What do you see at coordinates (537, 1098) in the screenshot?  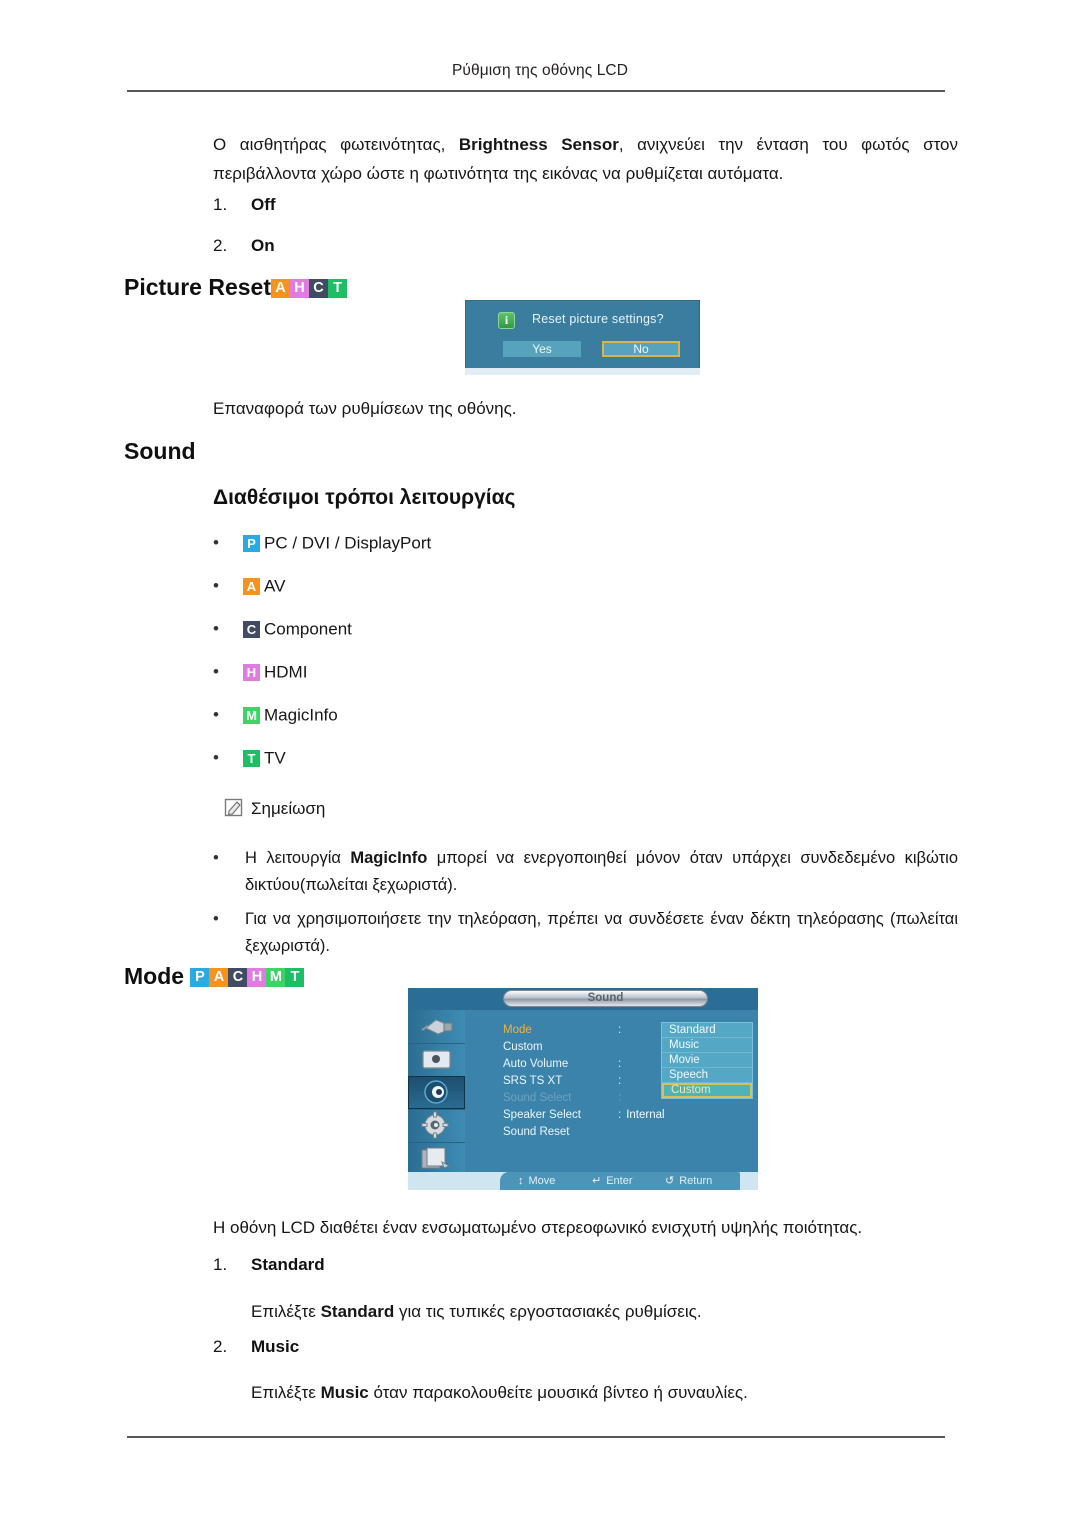 I see `osd-row-label: Sound Select` at bounding box center [537, 1098].